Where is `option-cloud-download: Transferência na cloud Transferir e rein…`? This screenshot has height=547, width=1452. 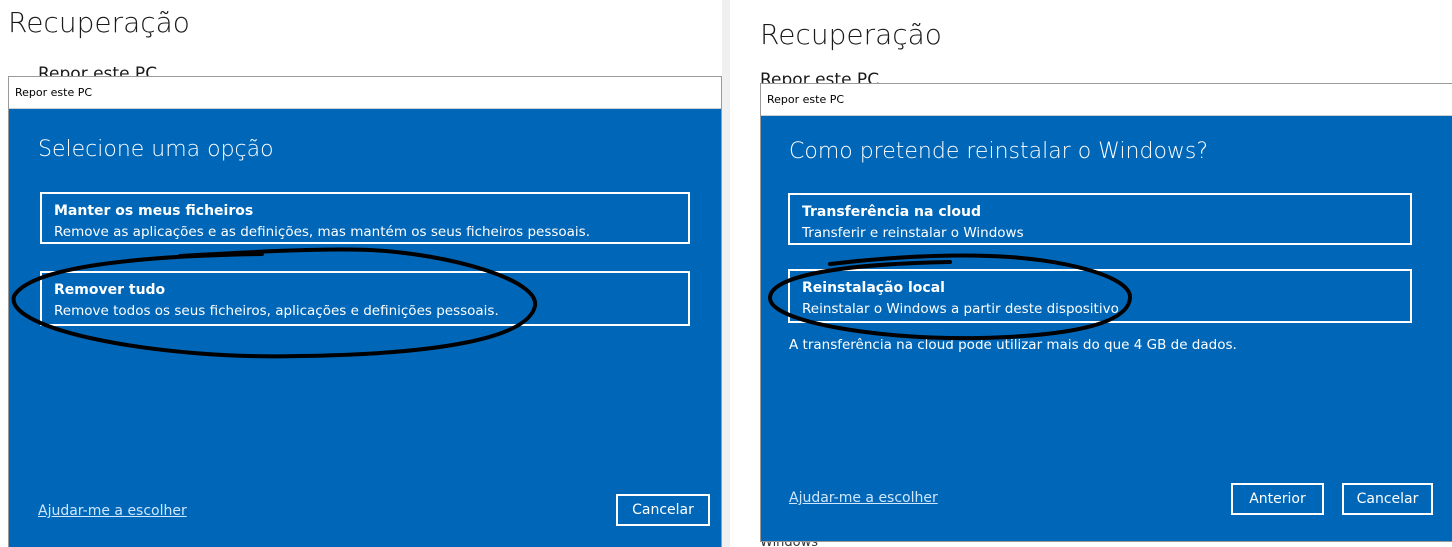 option-cloud-download: Transferência na cloud Transferir e rein… is located at coordinates (1100, 219).